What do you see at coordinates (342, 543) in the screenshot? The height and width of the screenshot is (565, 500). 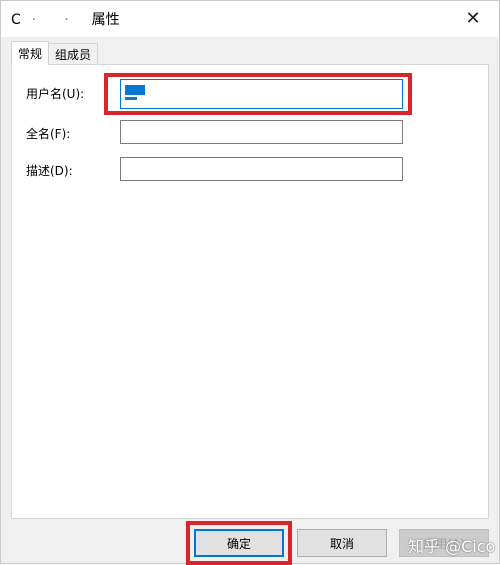 I see `cancel-button: 取消` at bounding box center [342, 543].